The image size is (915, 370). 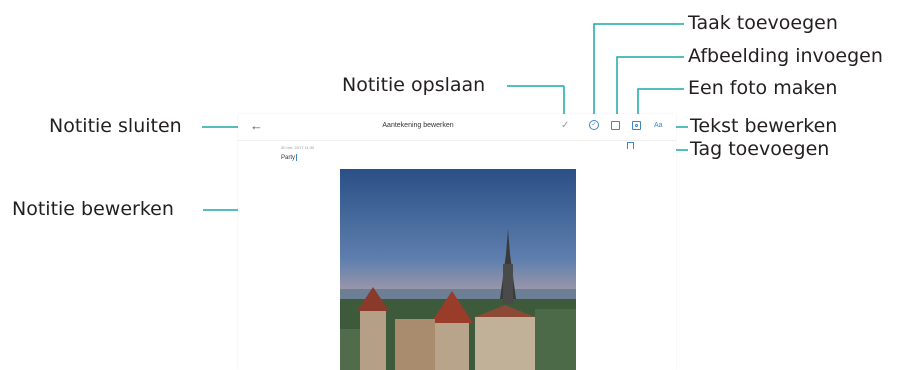 What do you see at coordinates (763, 23) in the screenshot?
I see `callout-add-task: Taak toevoegen` at bounding box center [763, 23].